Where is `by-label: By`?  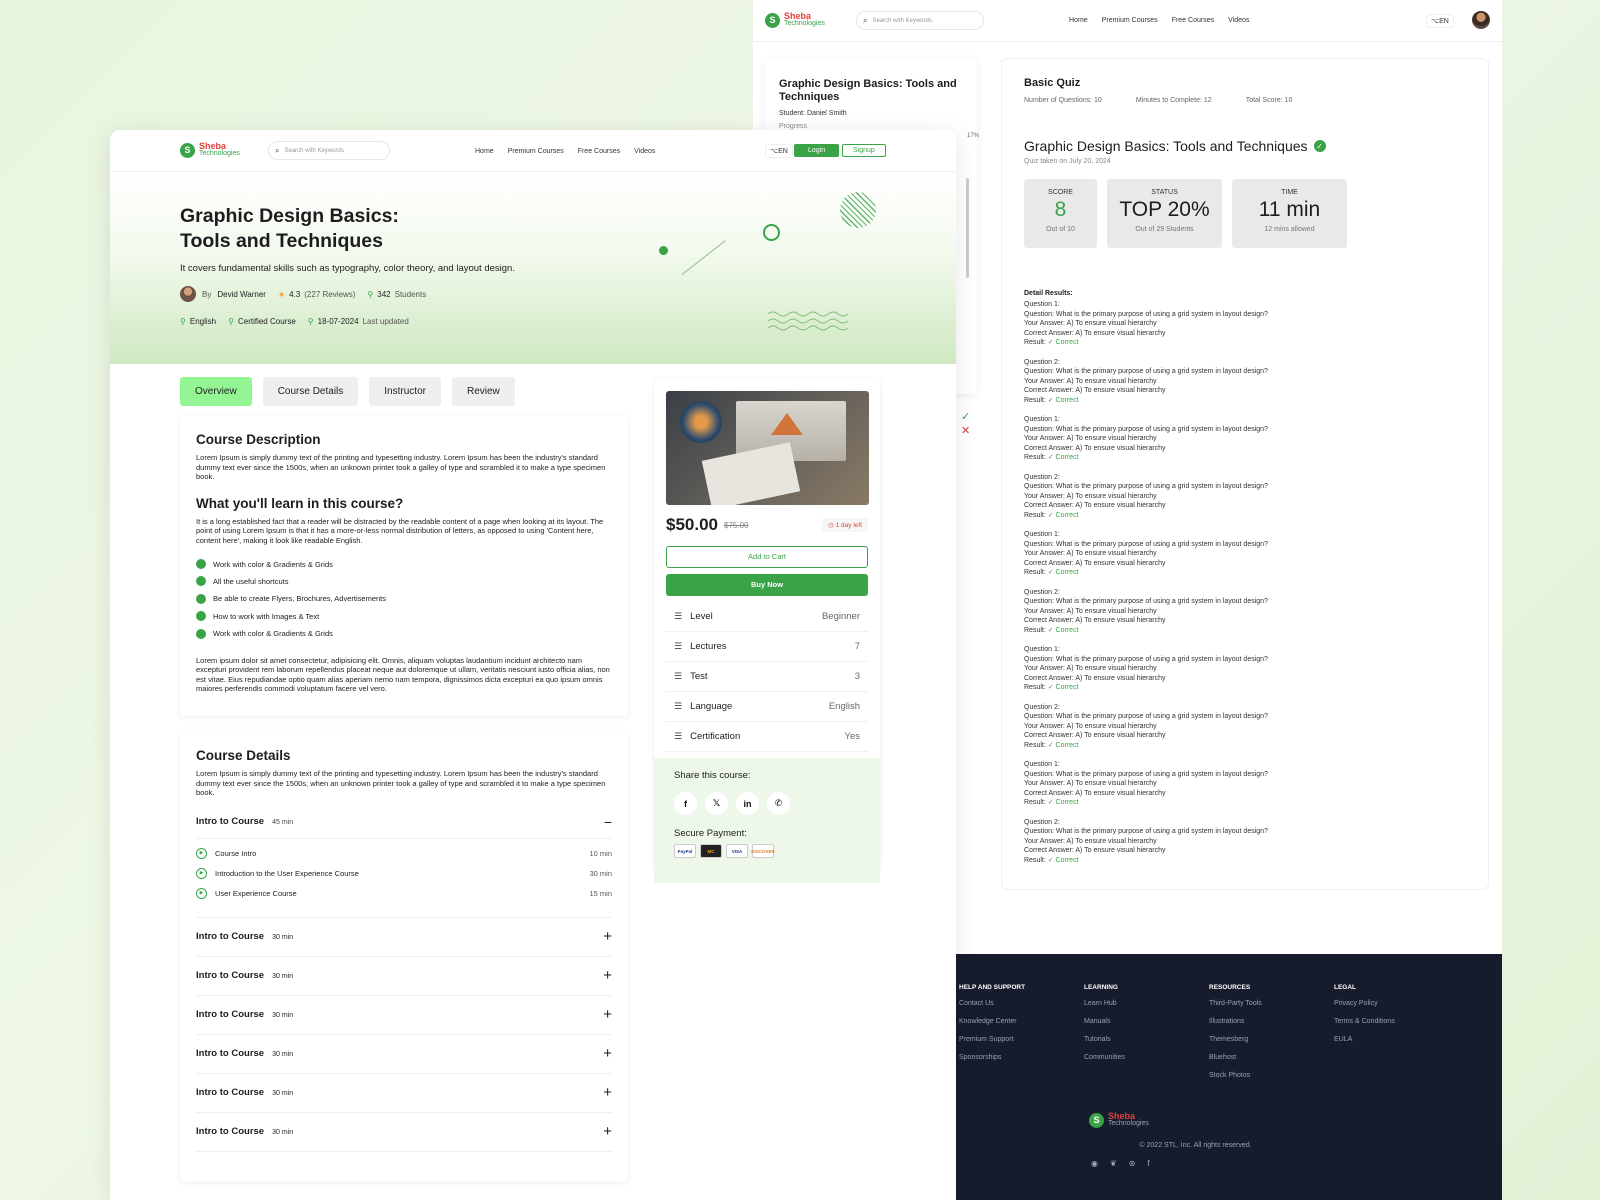
by-label: By is located at coordinates (207, 294).